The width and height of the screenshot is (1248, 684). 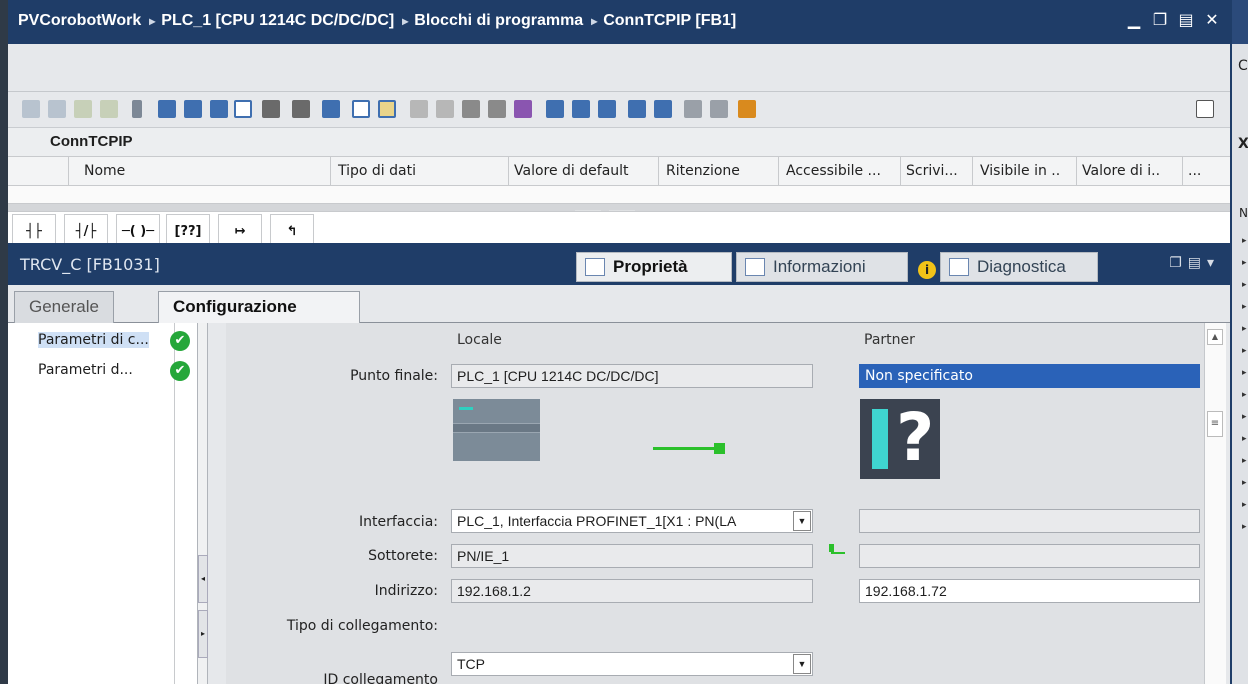 What do you see at coordinates (331, 109) in the screenshot?
I see `call-hierarchy-icon` at bounding box center [331, 109].